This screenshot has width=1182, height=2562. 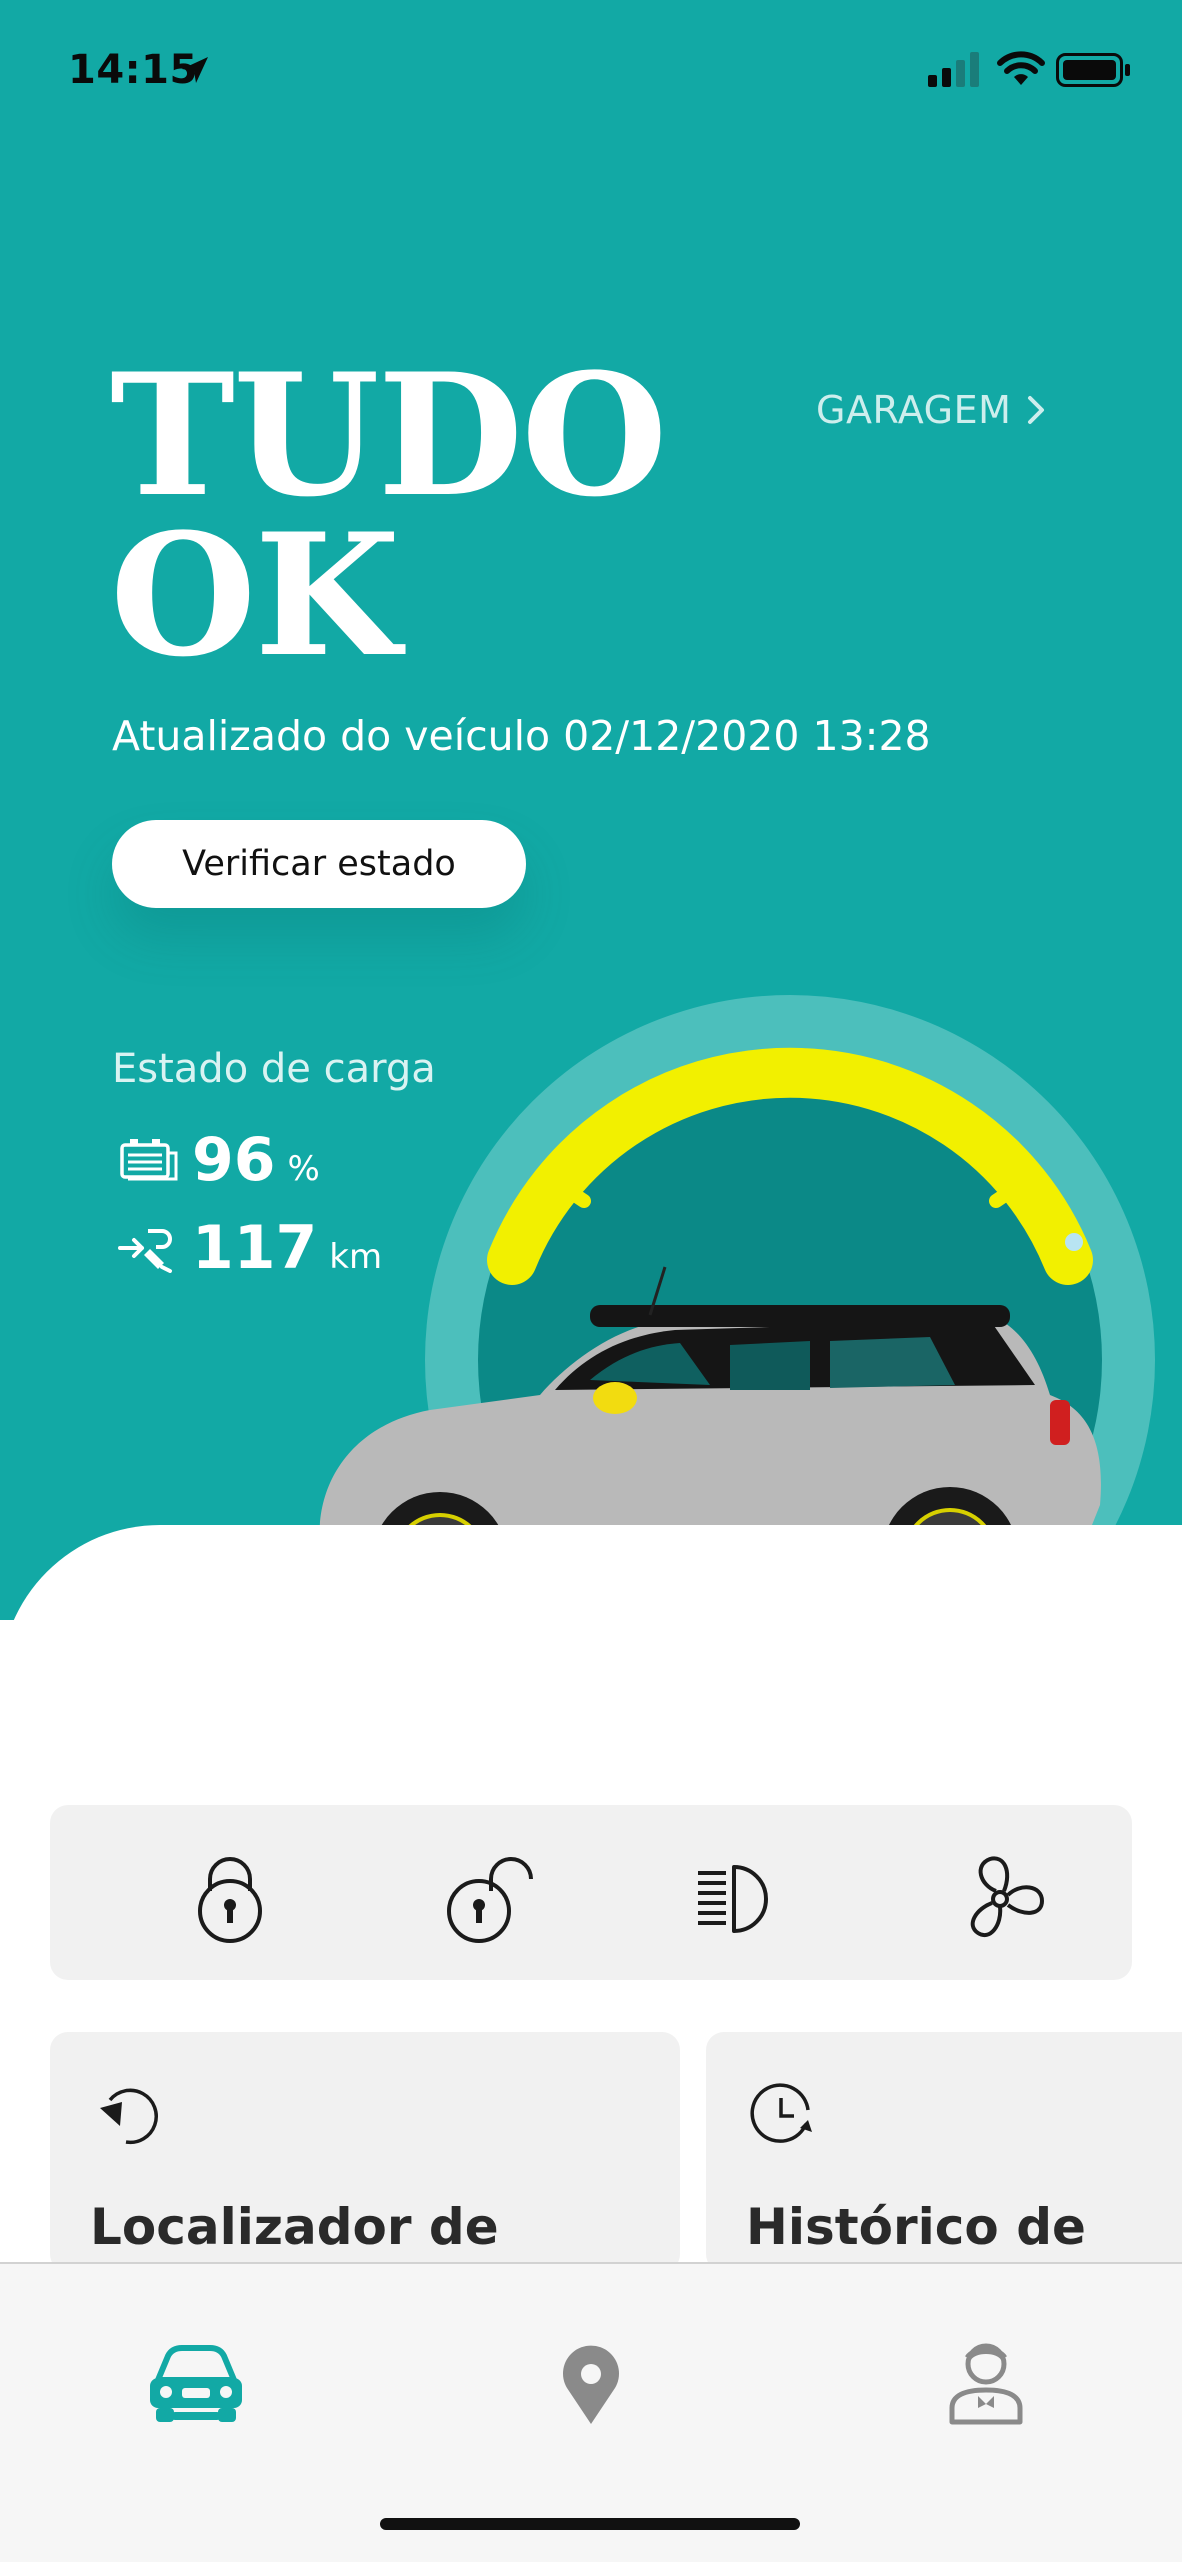 What do you see at coordinates (590, 2524) in the screenshot?
I see `home-indicator` at bounding box center [590, 2524].